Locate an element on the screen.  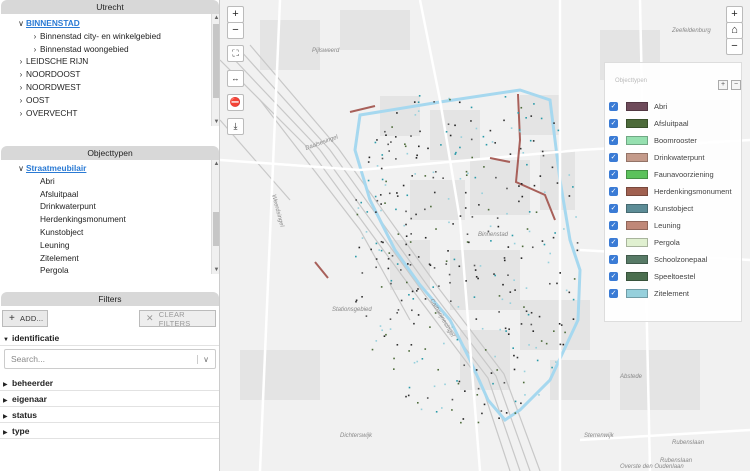
zoom-in-button: + is located at coordinates (235, 14).